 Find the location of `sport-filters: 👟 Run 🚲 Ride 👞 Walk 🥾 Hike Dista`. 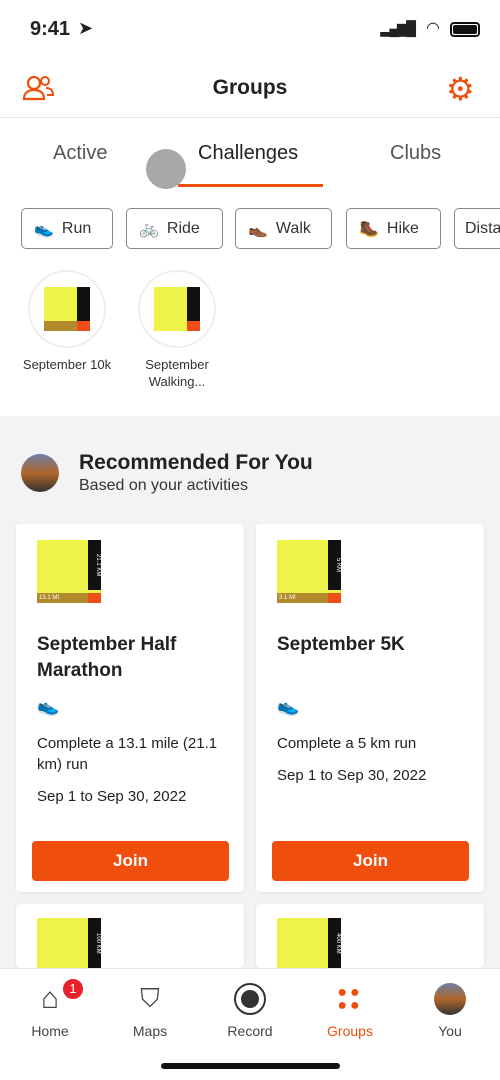

sport-filters: 👟 Run 🚲 Ride 👞 Walk 🥾 Hike Dista is located at coordinates (250, 230).